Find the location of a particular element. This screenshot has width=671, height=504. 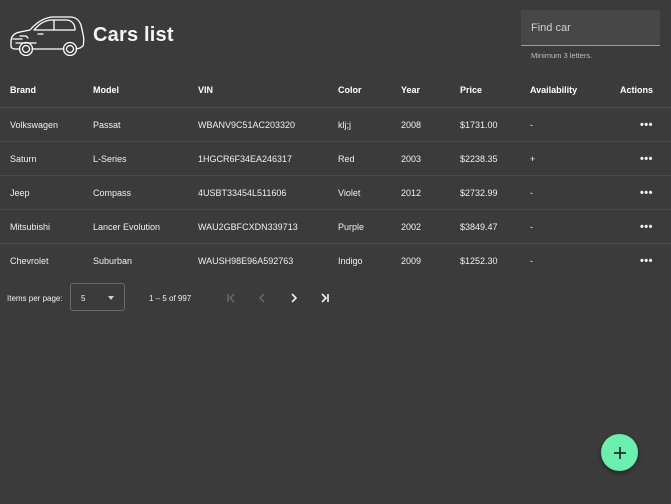

previous-page-button is located at coordinates (262, 298).